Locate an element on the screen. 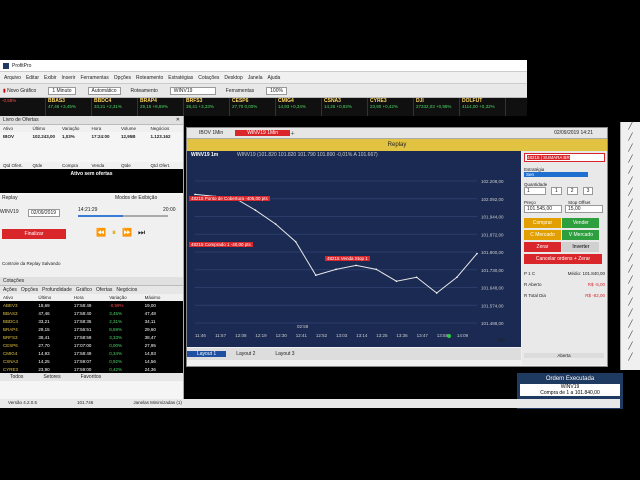 This screenshot has height=480, width=640. zero-button: Zerar is located at coordinates (542, 247).